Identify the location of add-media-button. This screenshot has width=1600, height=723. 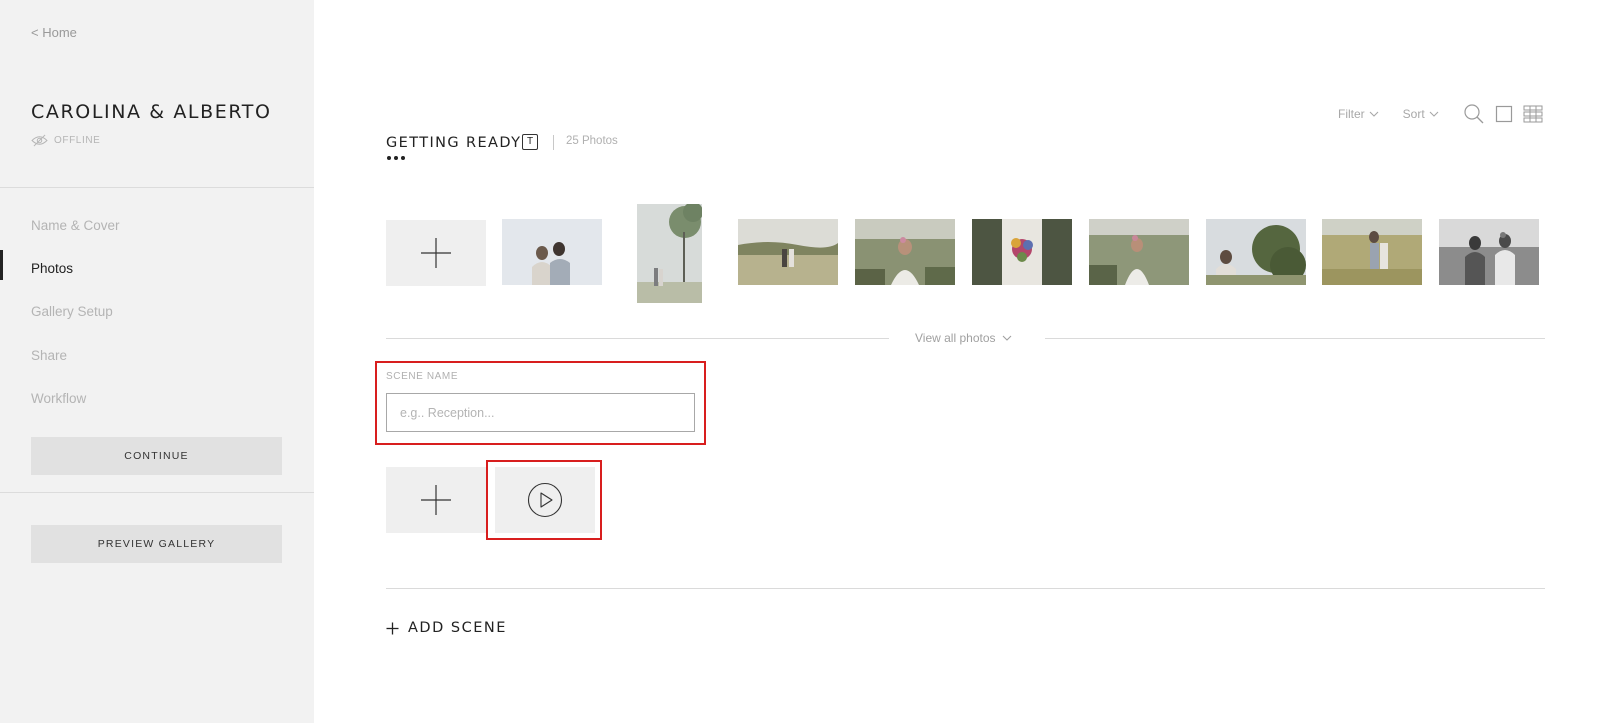
(436, 500).